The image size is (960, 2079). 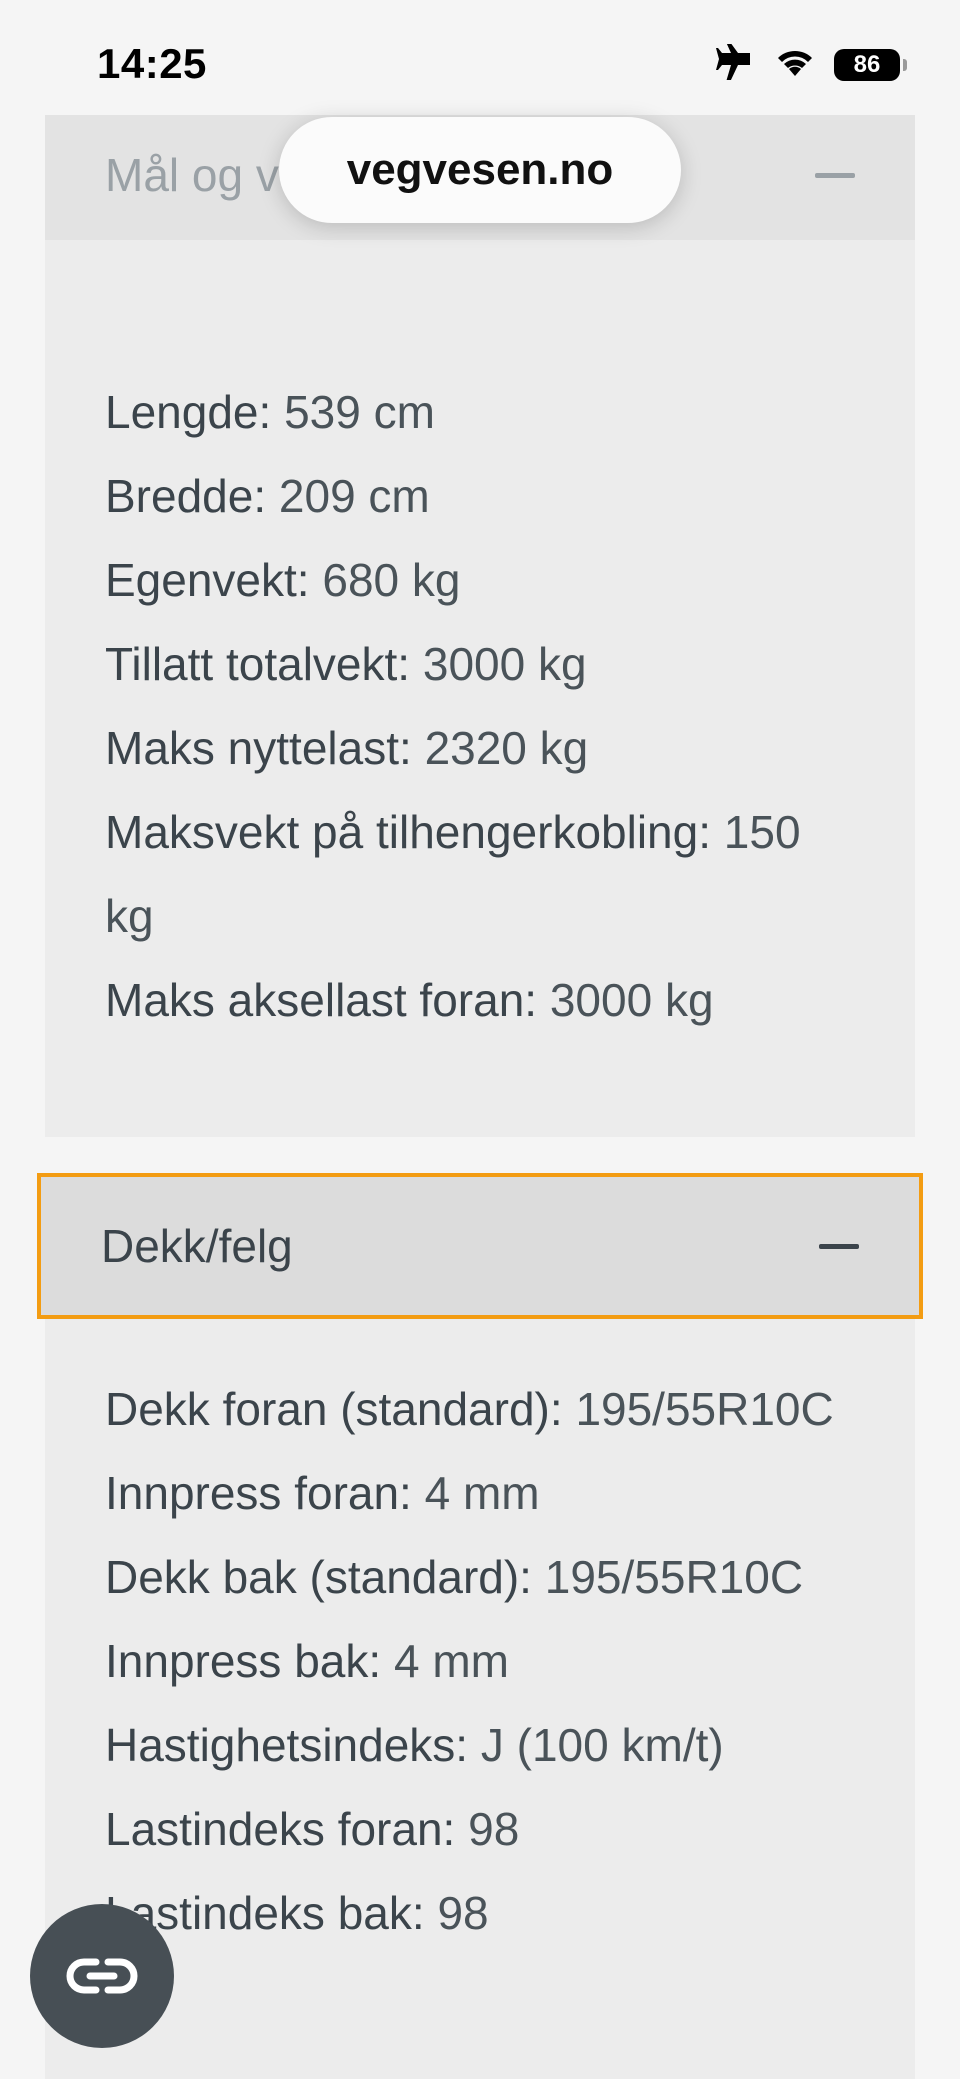 I want to click on status-time: 14:25, so click(x=152, y=63).